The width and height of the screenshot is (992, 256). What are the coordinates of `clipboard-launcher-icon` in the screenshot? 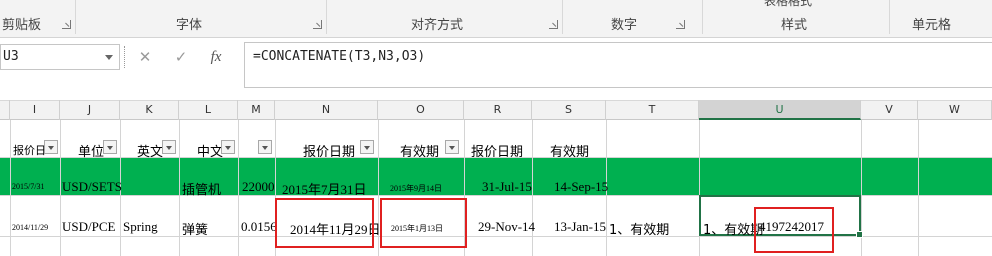 It's located at (66, 24).